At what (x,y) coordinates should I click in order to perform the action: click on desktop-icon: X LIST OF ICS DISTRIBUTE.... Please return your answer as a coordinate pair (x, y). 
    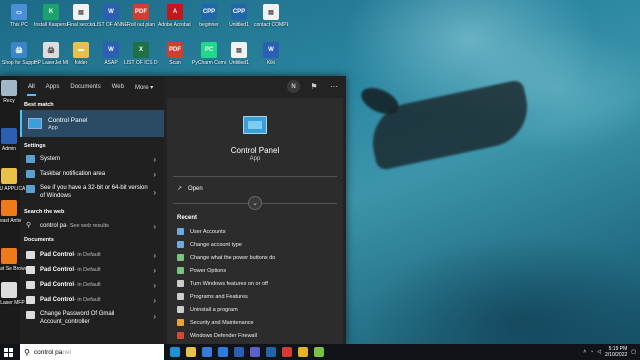
    Looking at the image, I should click on (141, 54).